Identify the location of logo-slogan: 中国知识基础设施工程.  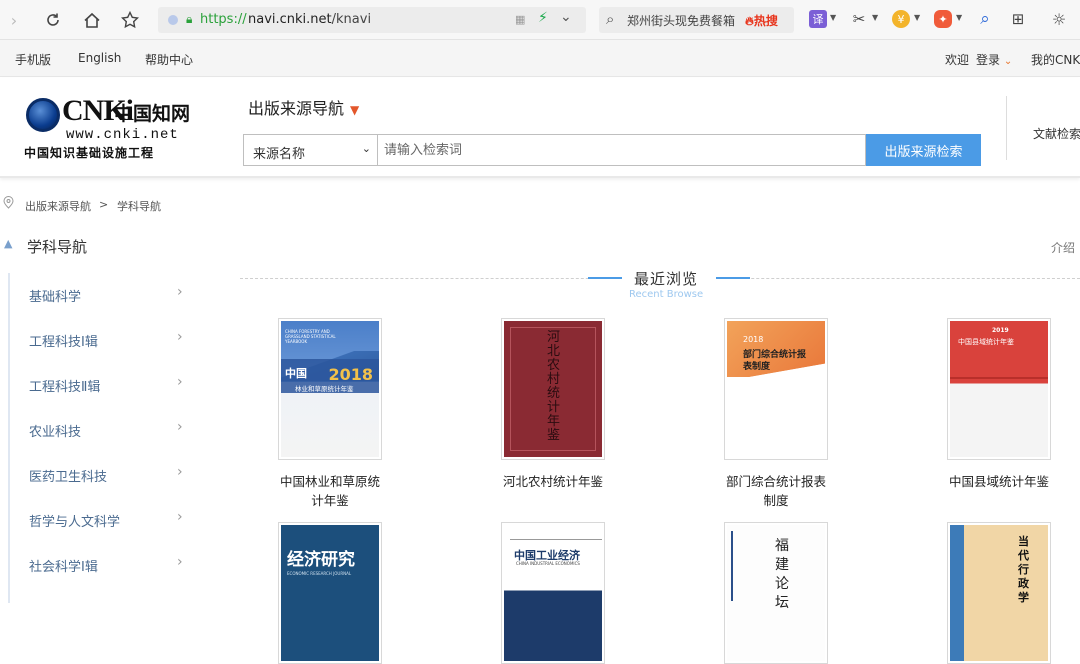
(89, 153).